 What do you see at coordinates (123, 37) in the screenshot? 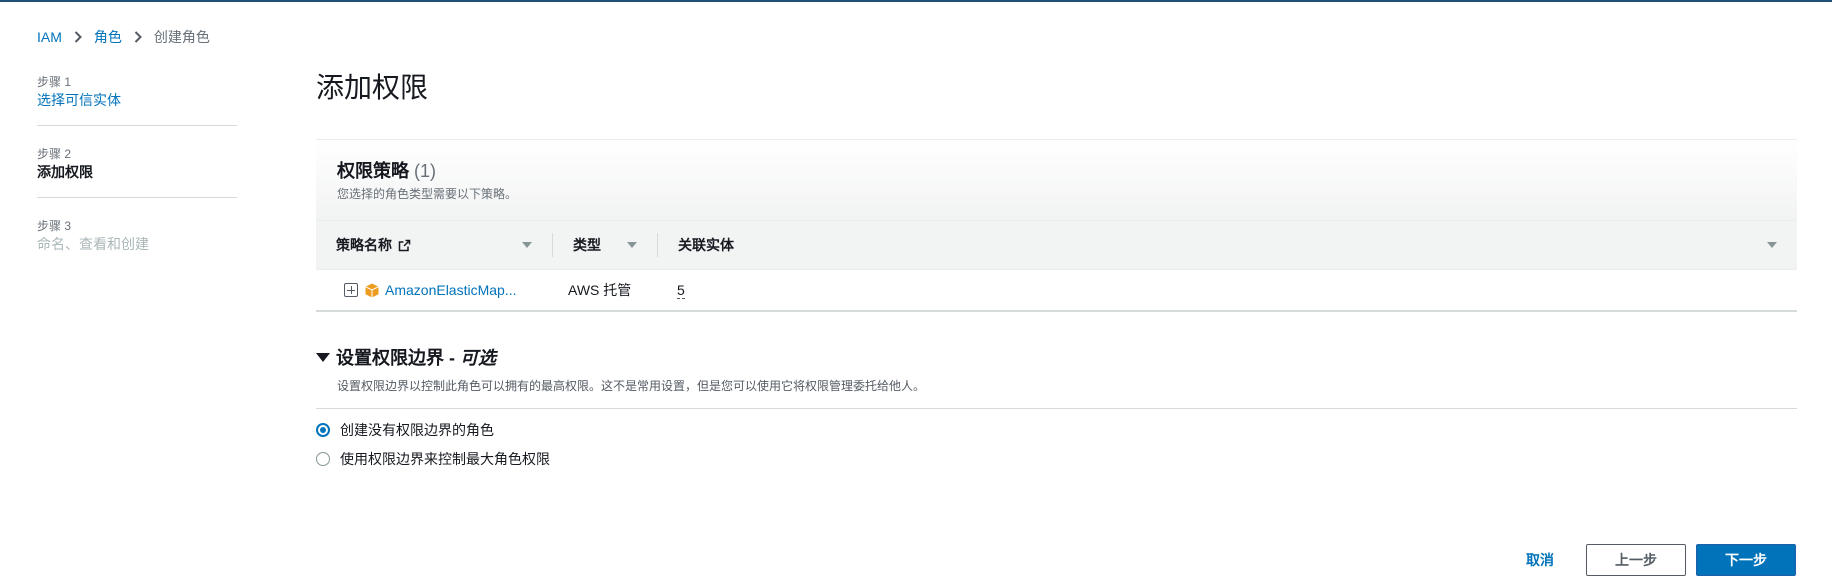
I see `breadcrumb: IAM 角色 创建角色` at bounding box center [123, 37].